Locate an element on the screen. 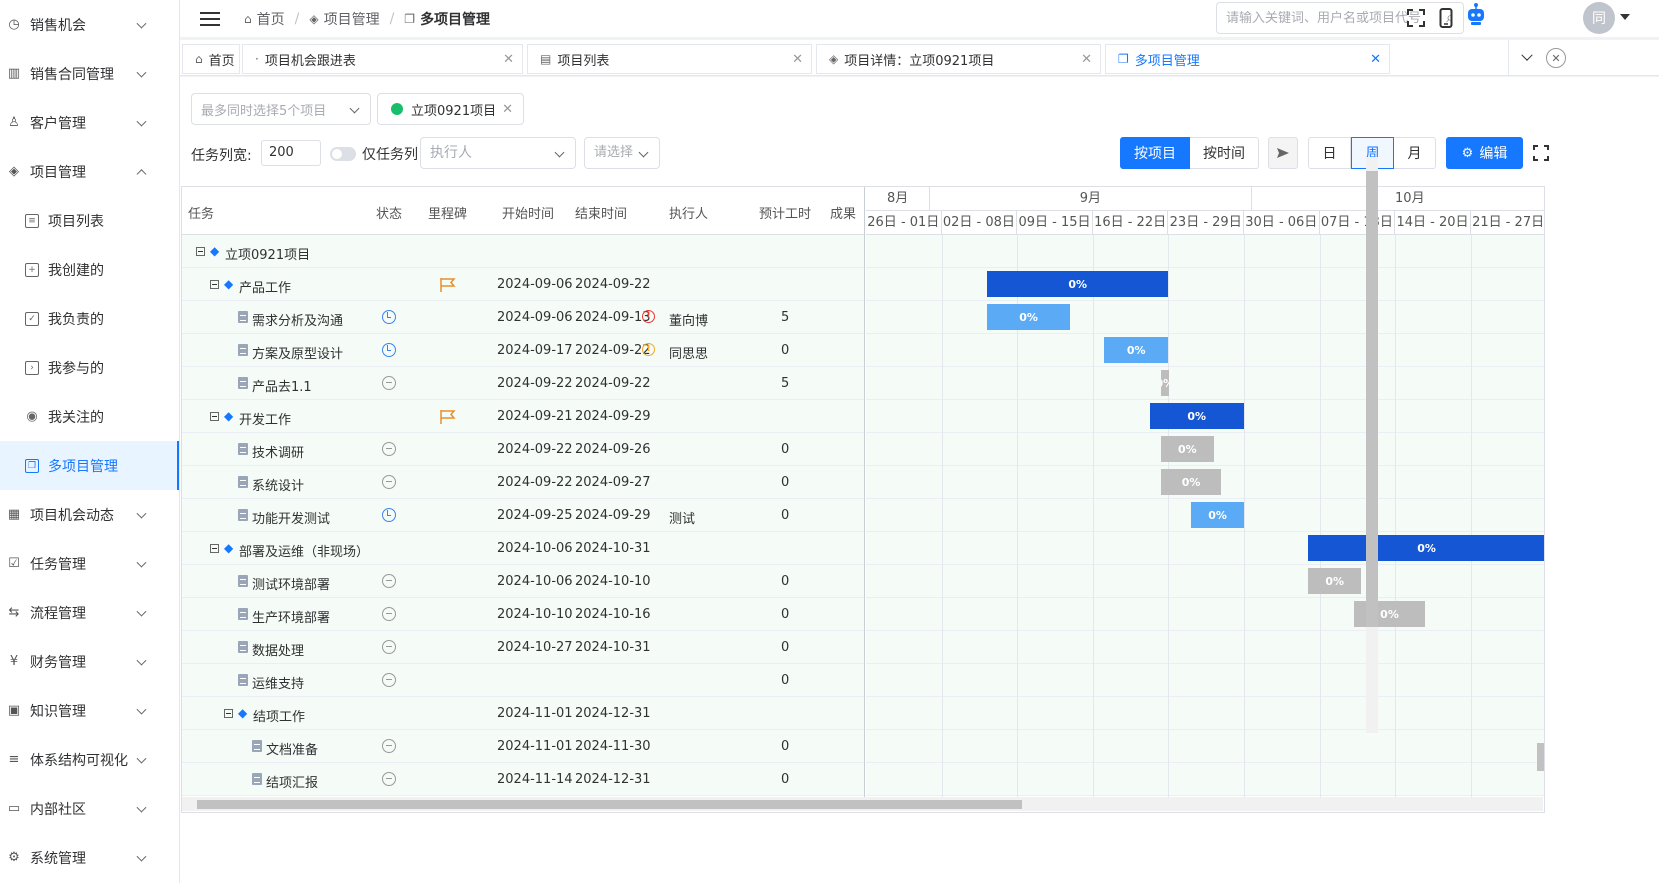 The height and width of the screenshot is (883, 1659). task-name: 部署及运维（非现场） is located at coordinates (304, 550).